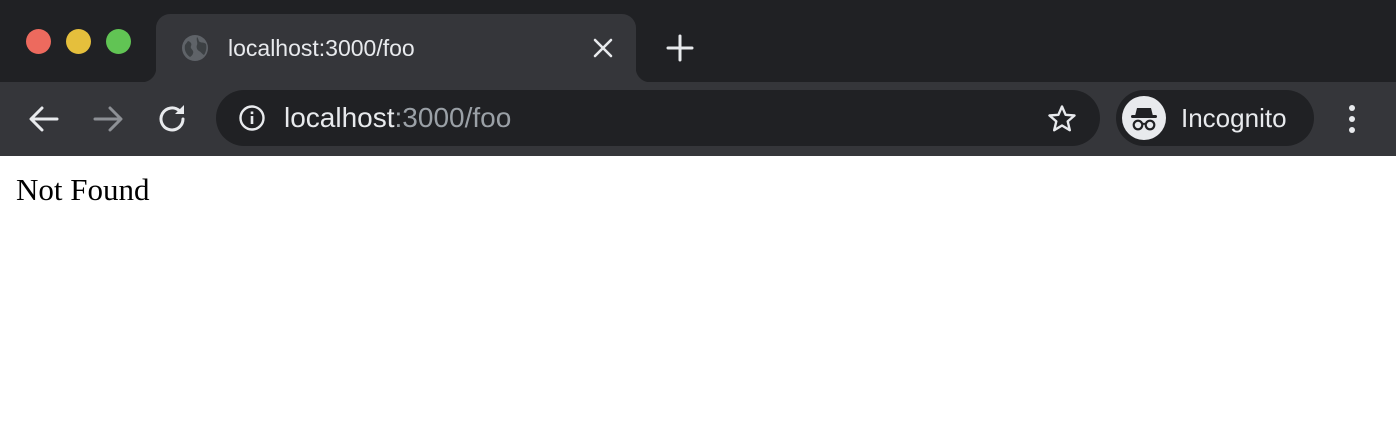 This screenshot has width=1396, height=441. Describe the element at coordinates (108, 119) in the screenshot. I see `arrow-right-icon` at that location.